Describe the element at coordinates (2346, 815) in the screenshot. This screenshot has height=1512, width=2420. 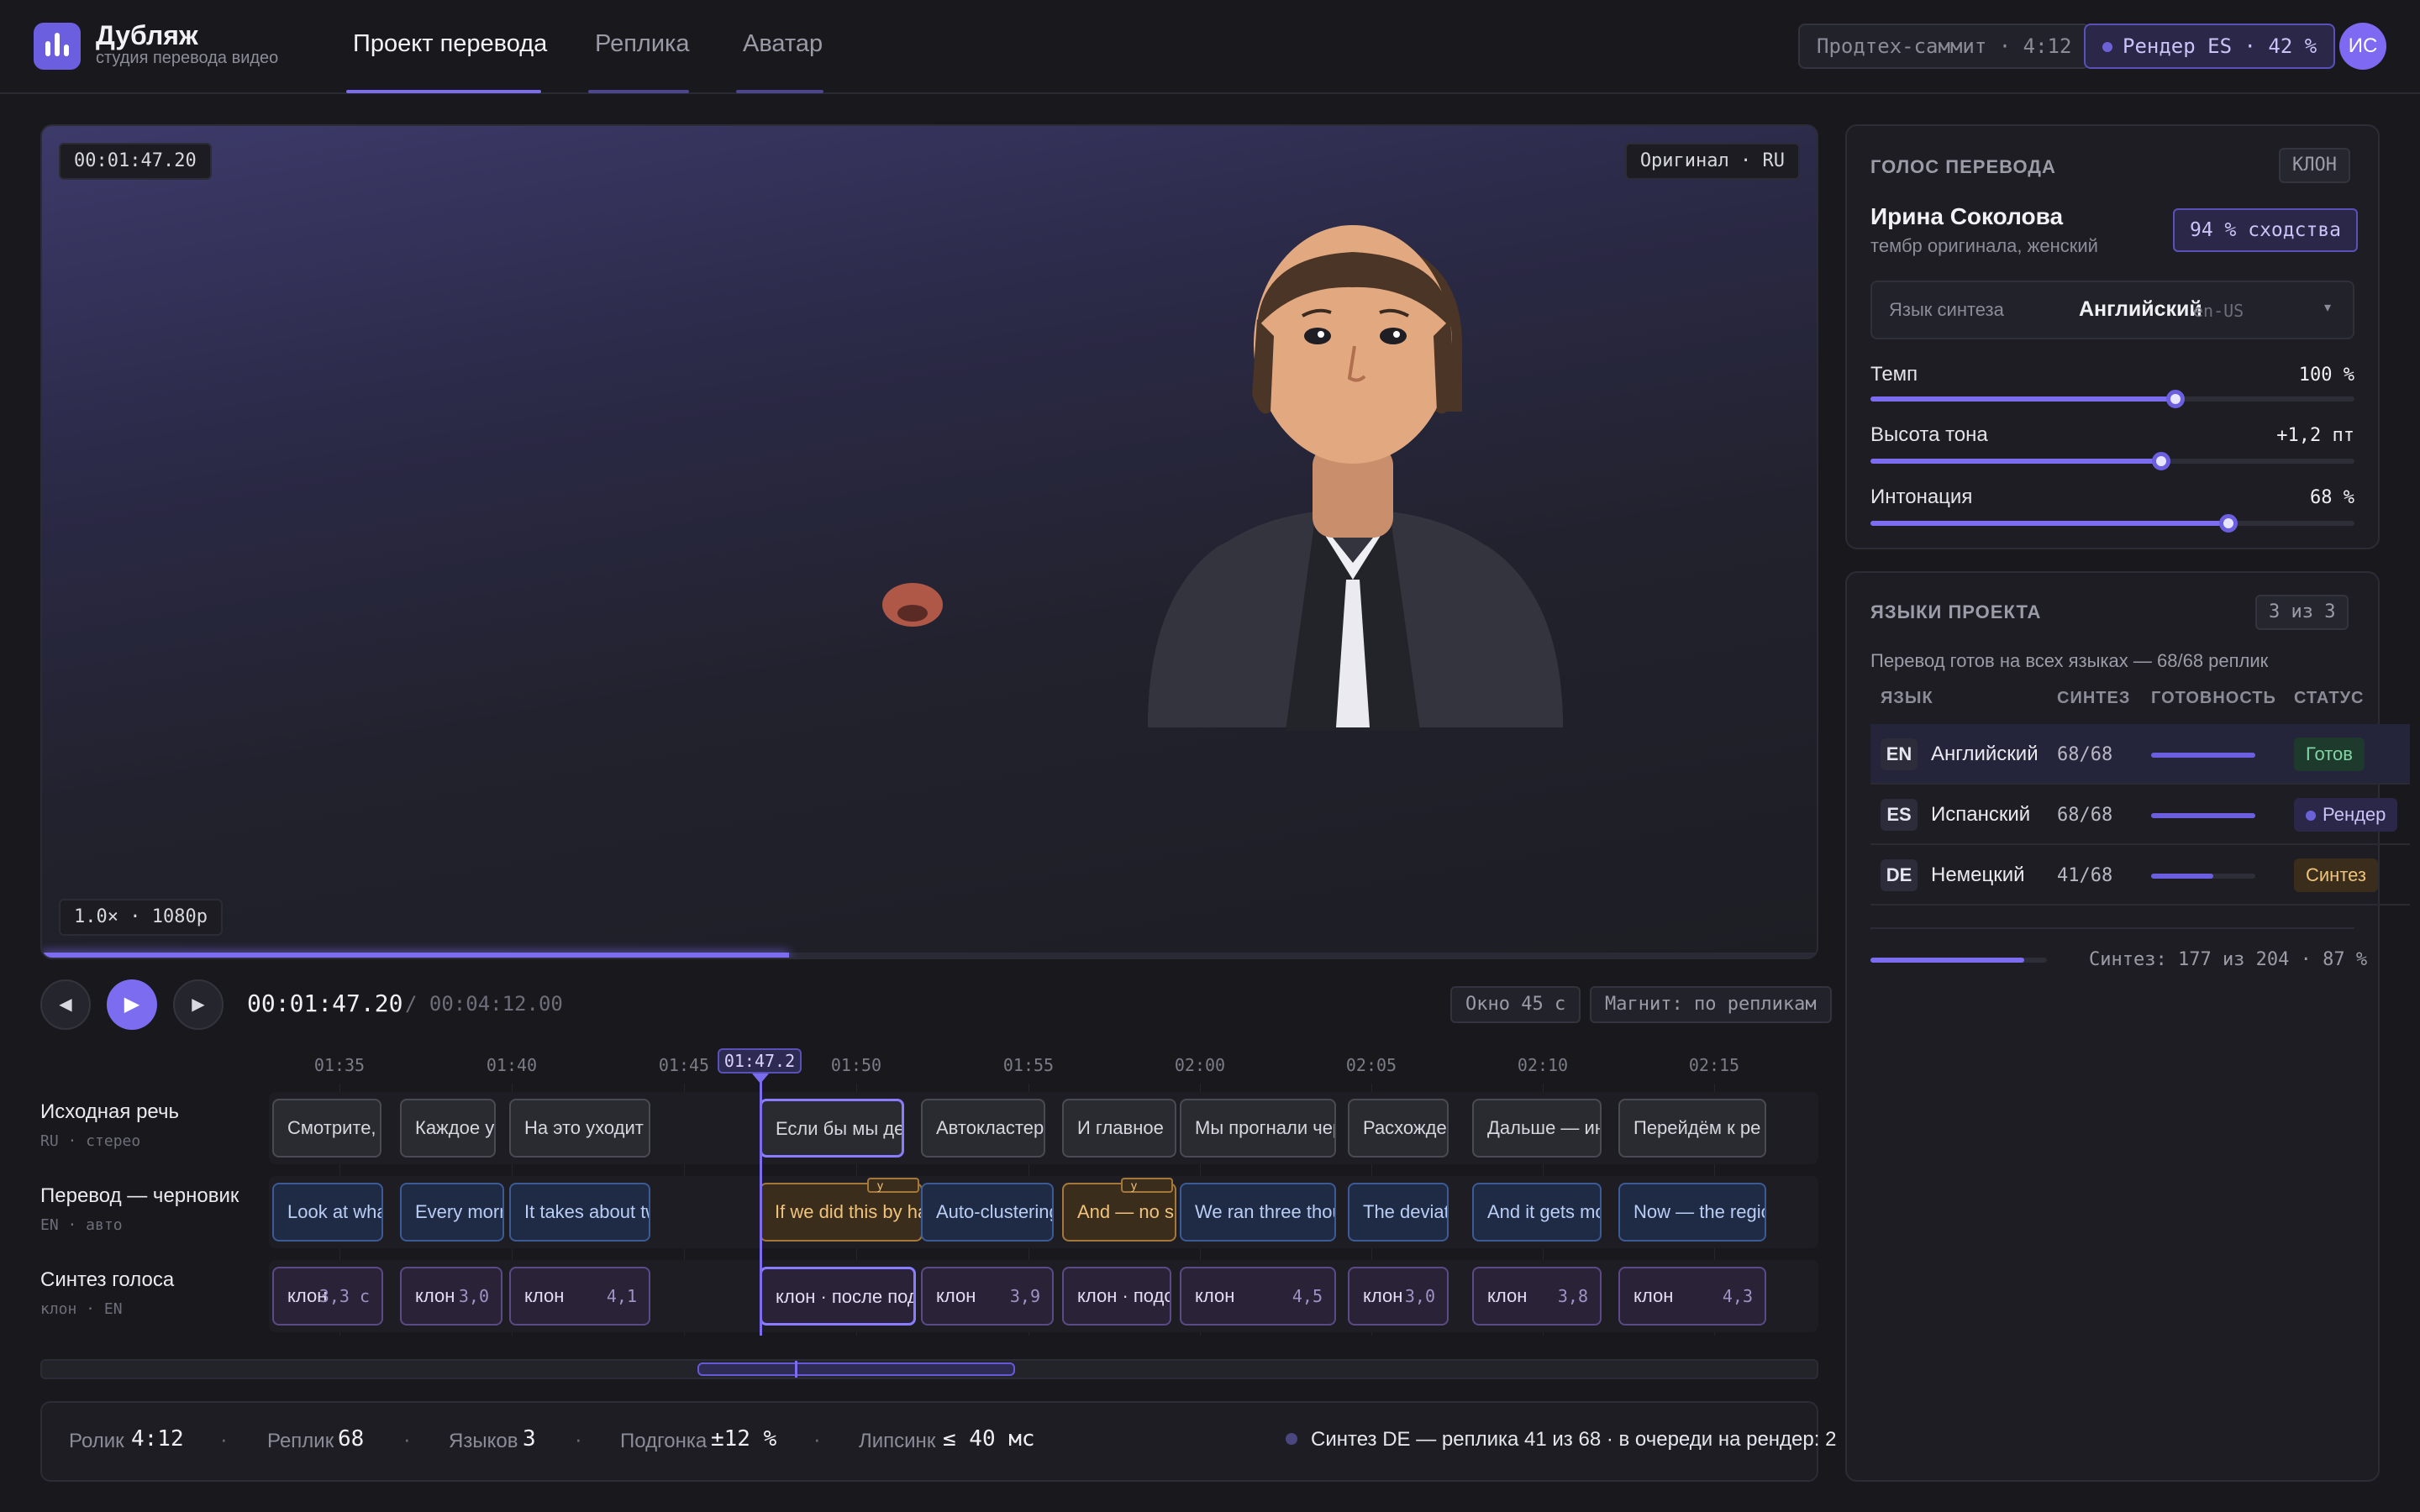
I see `language-status-badge: Рендер` at that location.